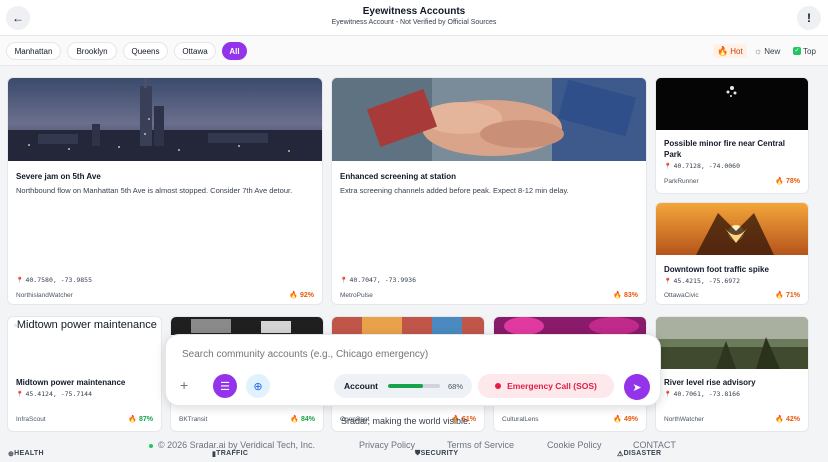  Describe the element at coordinates (361, 386) in the screenshot. I see `account-label: Account` at that location.